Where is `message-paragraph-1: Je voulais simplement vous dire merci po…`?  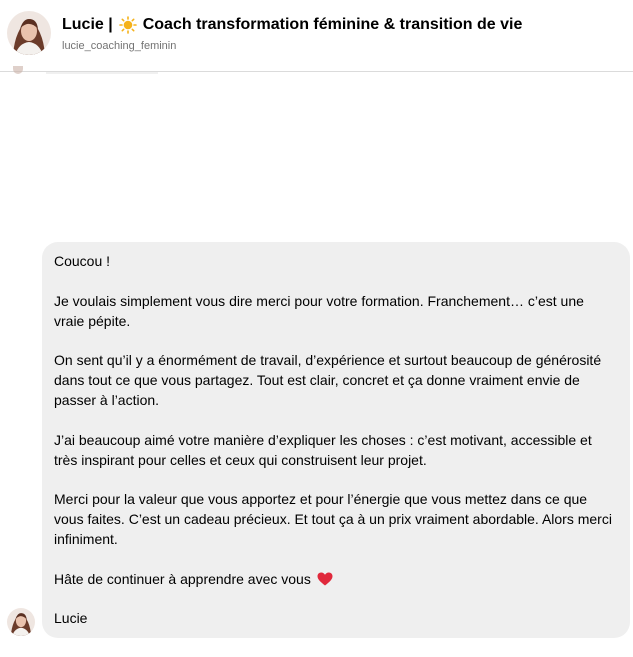 message-paragraph-1: Je voulais simplement vous dire merci po… is located at coordinates (319, 310).